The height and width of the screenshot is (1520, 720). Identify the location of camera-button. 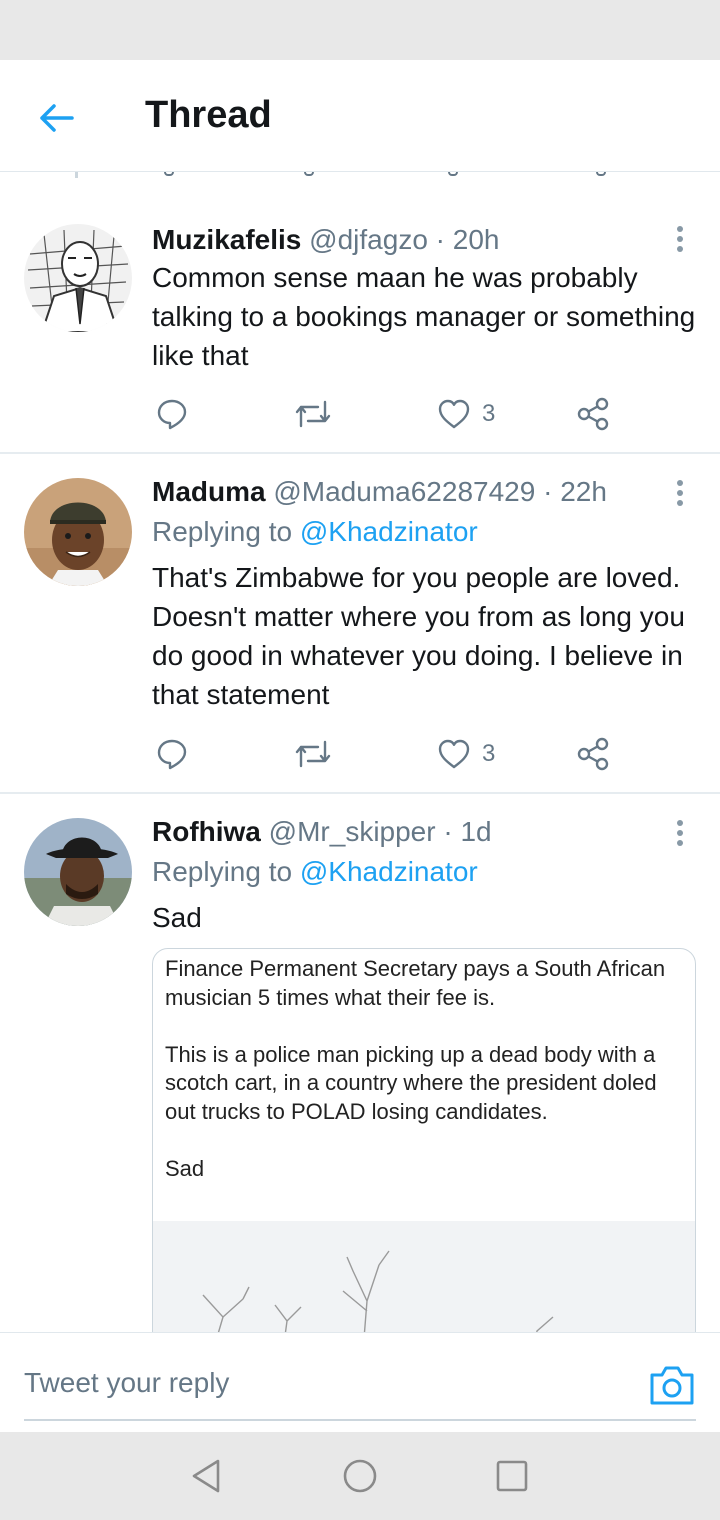
(672, 1385).